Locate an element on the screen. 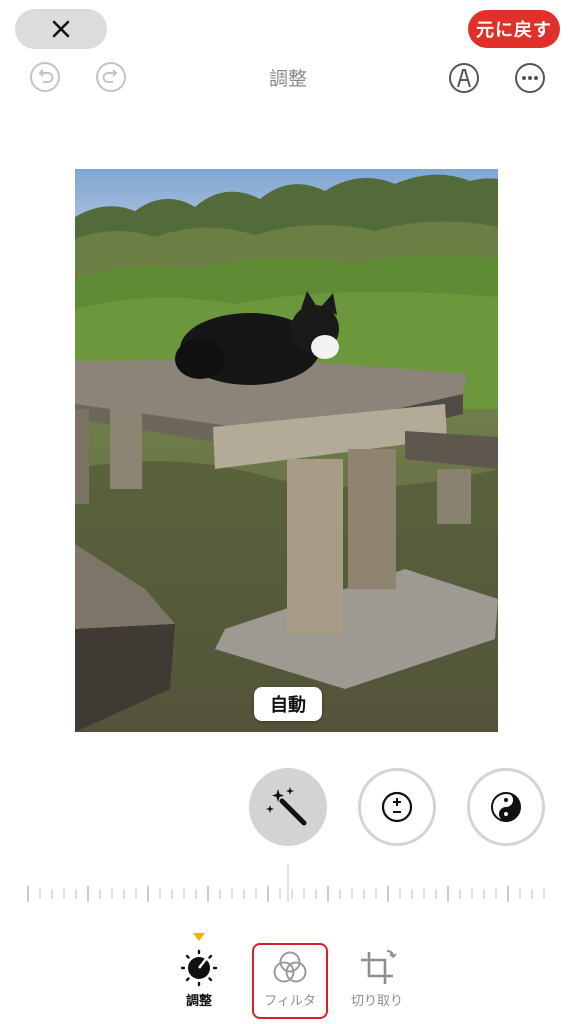  tab-adjust: 調整 is located at coordinates (199, 982).